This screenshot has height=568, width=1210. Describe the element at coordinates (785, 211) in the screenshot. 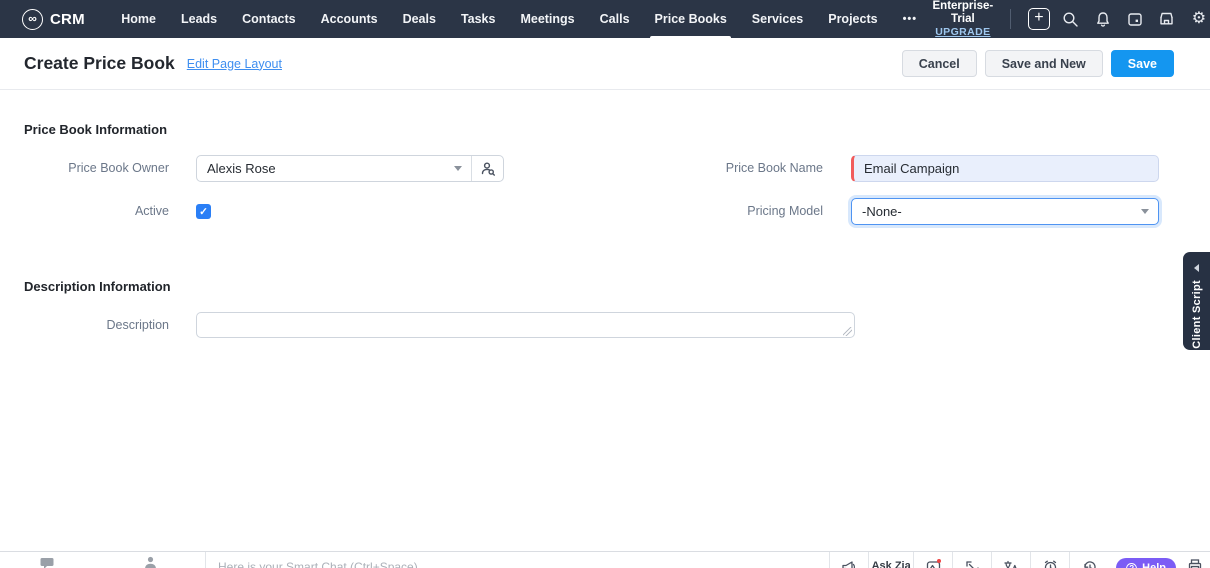

I see `pricing-model-label: Pricing Model` at that location.